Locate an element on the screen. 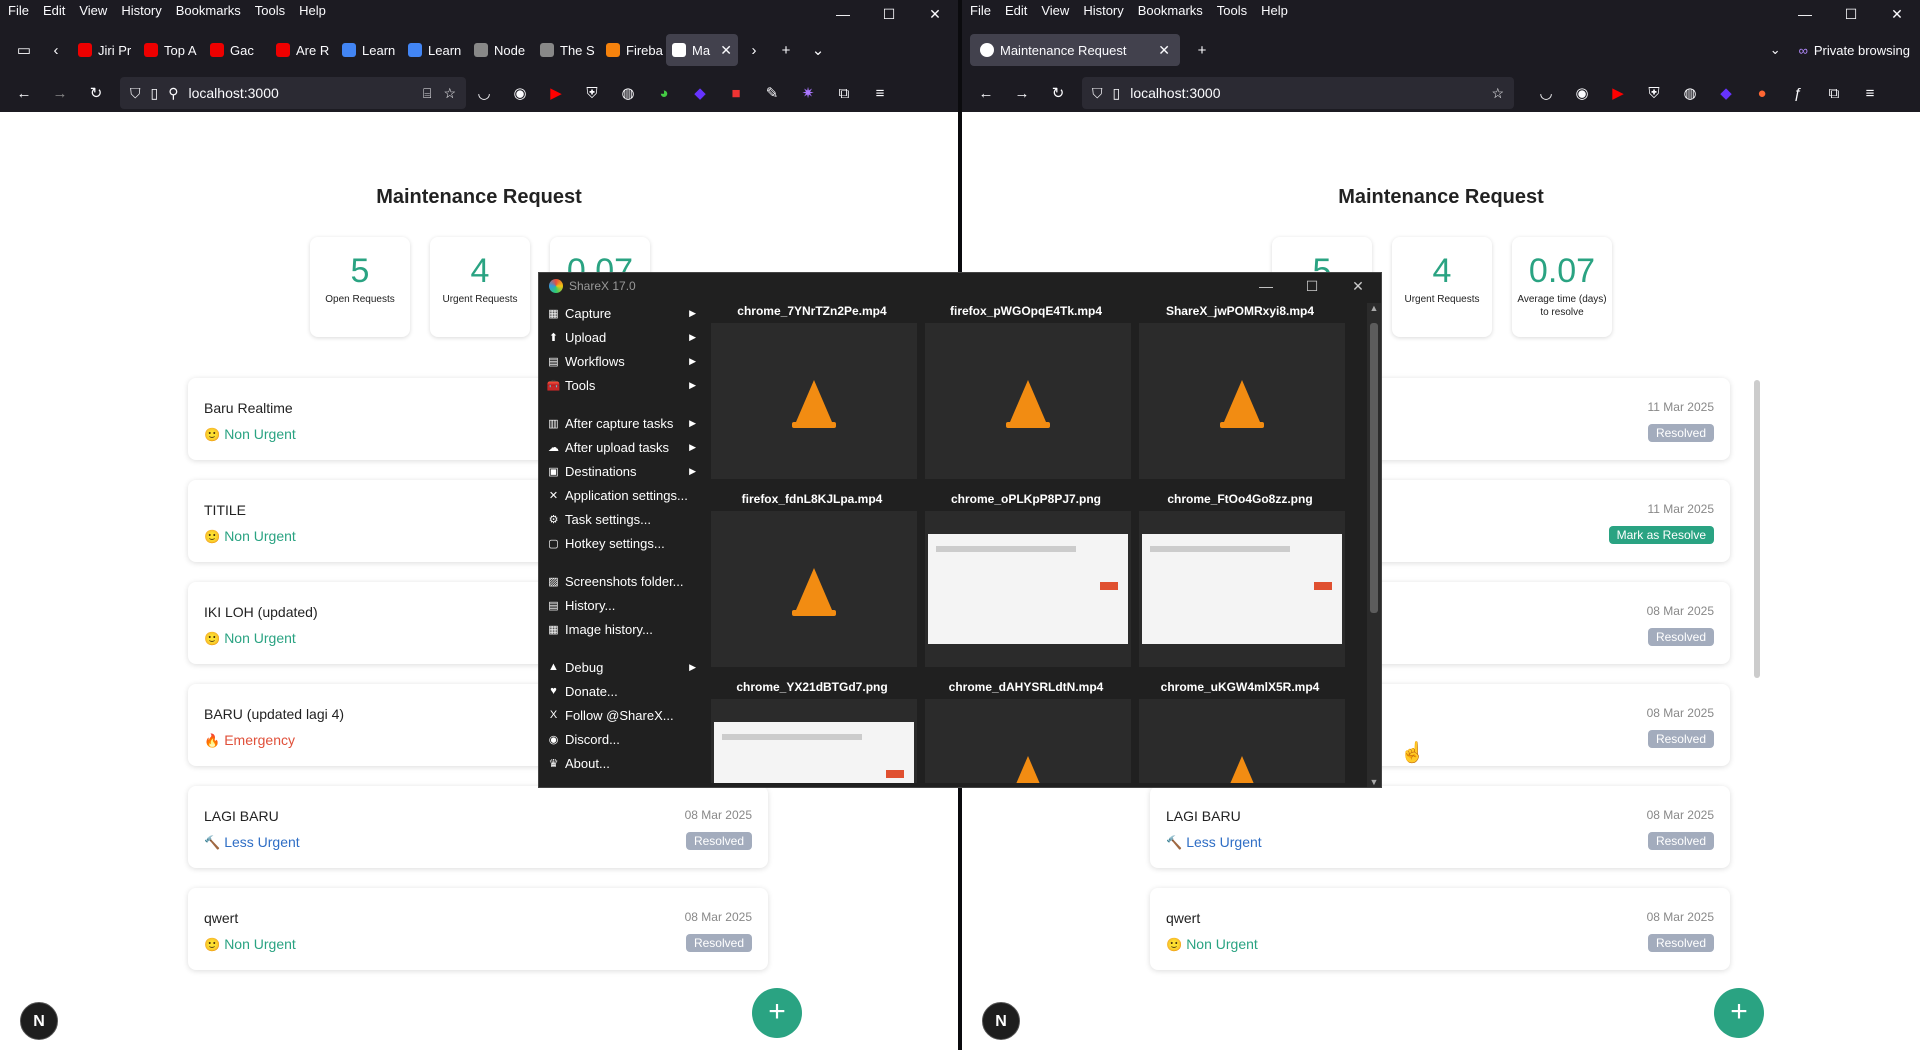  scroll-down-icon: ▼ is located at coordinates (1374, 782).